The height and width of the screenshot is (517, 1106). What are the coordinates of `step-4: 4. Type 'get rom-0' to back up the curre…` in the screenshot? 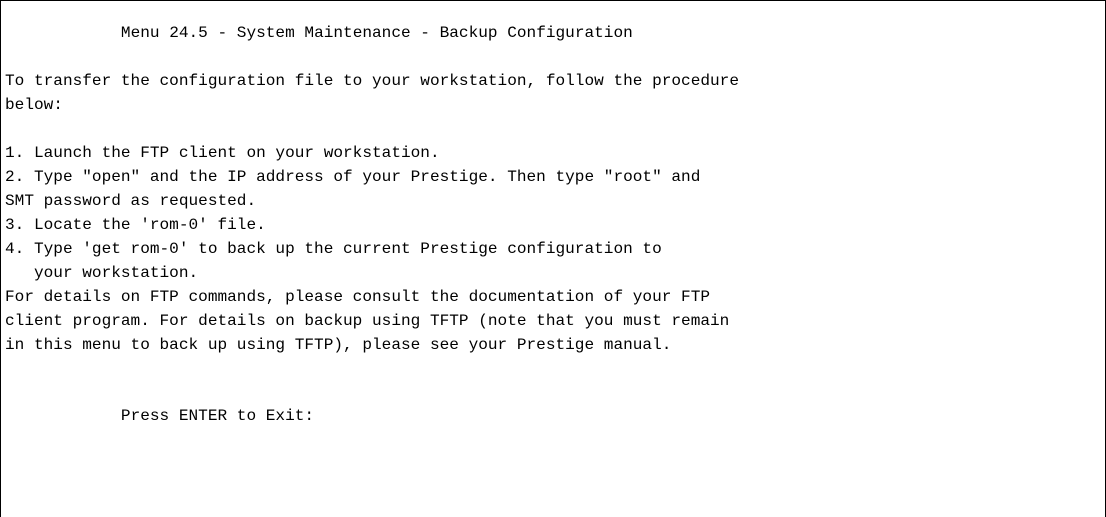 It's located at (333, 249).